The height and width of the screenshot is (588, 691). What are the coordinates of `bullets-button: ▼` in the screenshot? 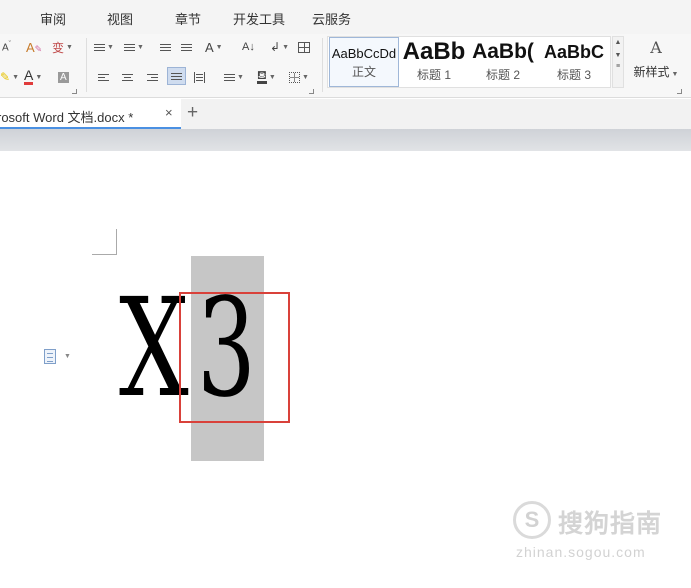 It's located at (104, 47).